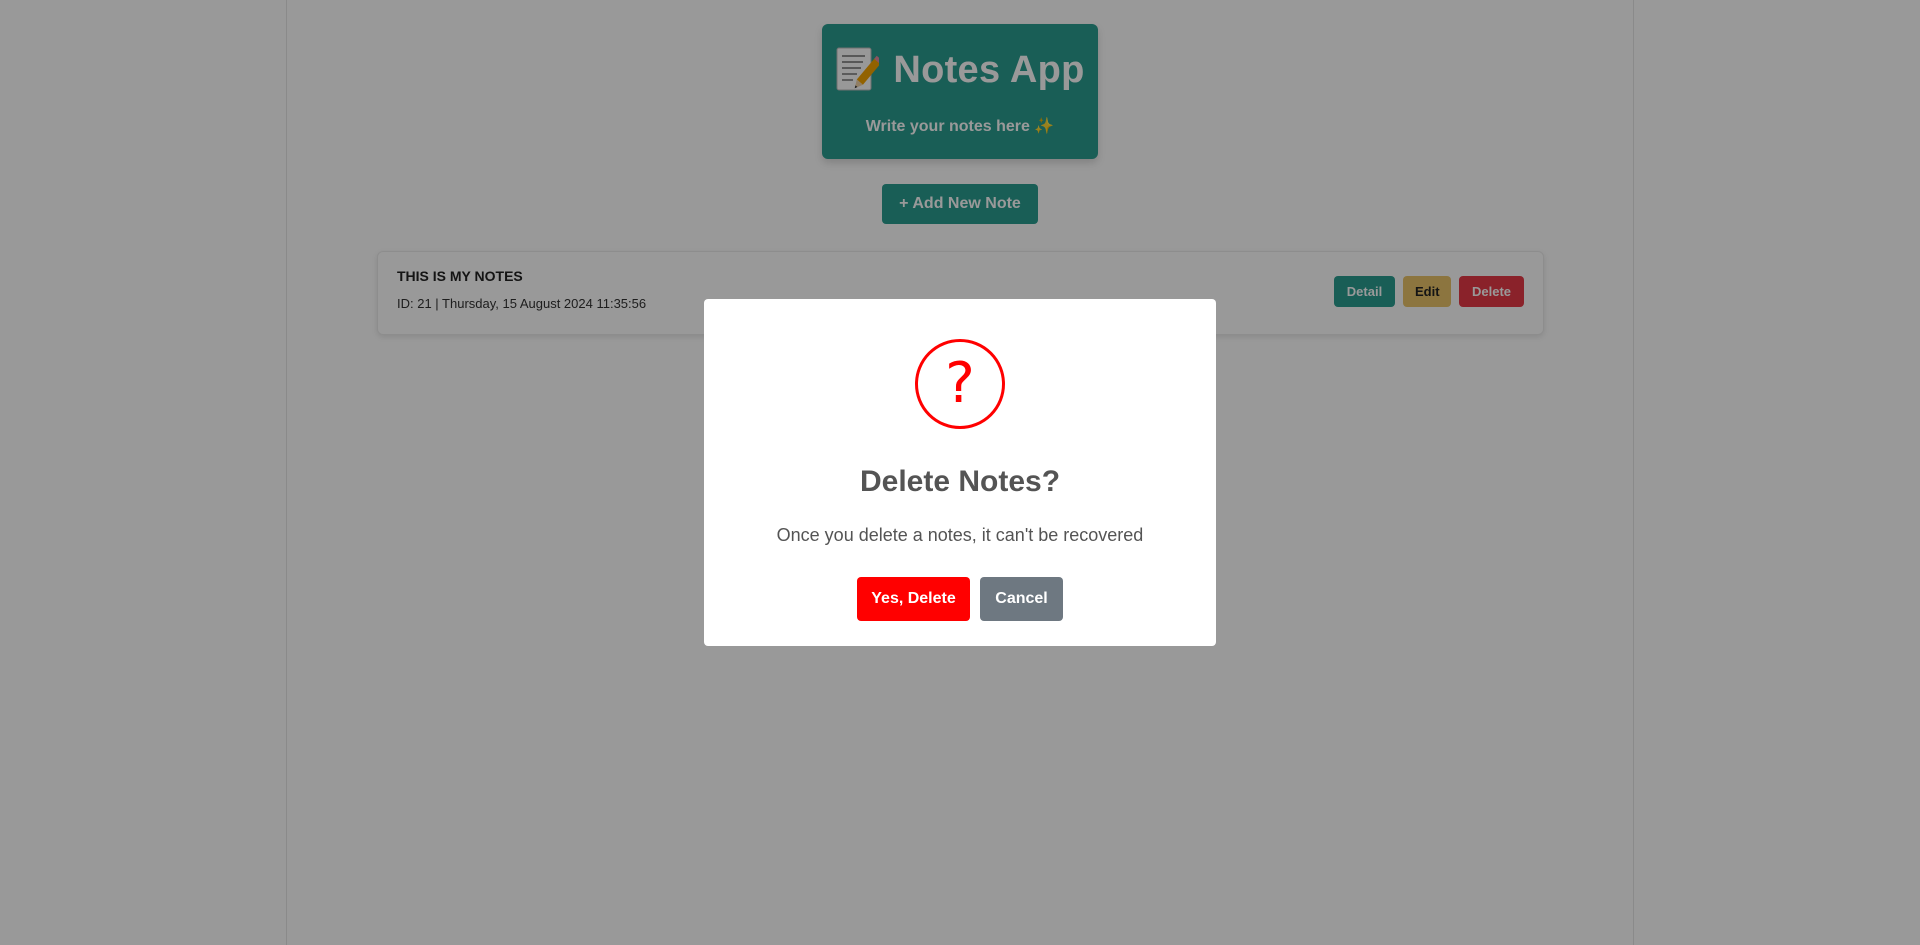 Image resolution: width=1920 pixels, height=945 pixels. What do you see at coordinates (960, 481) in the screenshot?
I see `dialog-title: Delete Notes?` at bounding box center [960, 481].